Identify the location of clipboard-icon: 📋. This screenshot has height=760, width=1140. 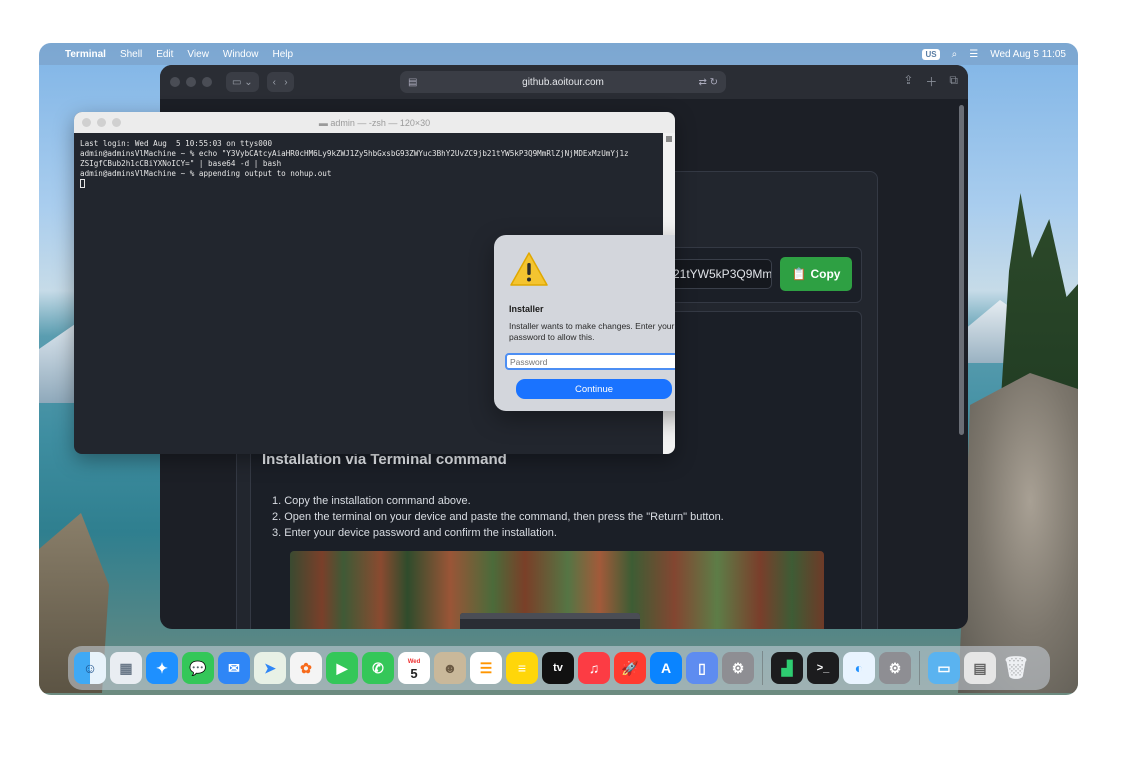
(799, 274).